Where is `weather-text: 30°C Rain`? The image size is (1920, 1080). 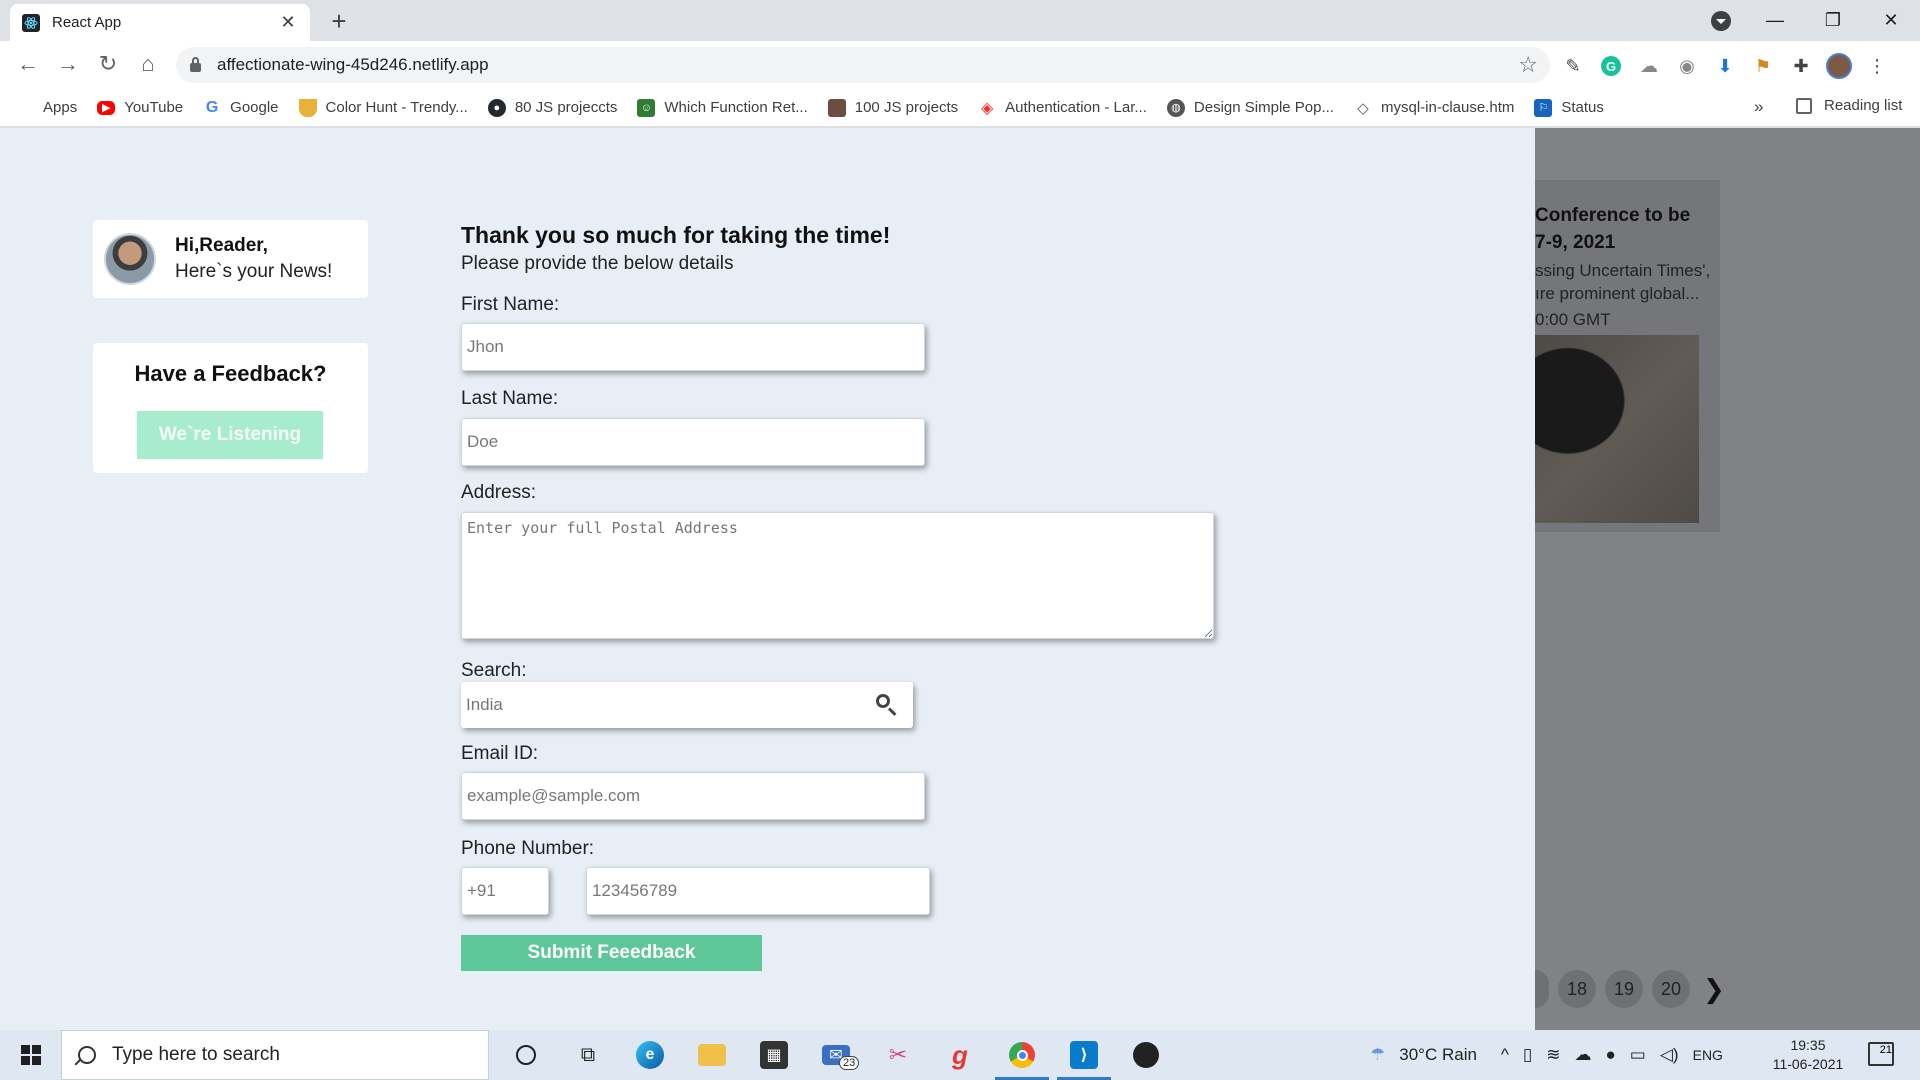 weather-text: 30°C Rain is located at coordinates (1438, 1055).